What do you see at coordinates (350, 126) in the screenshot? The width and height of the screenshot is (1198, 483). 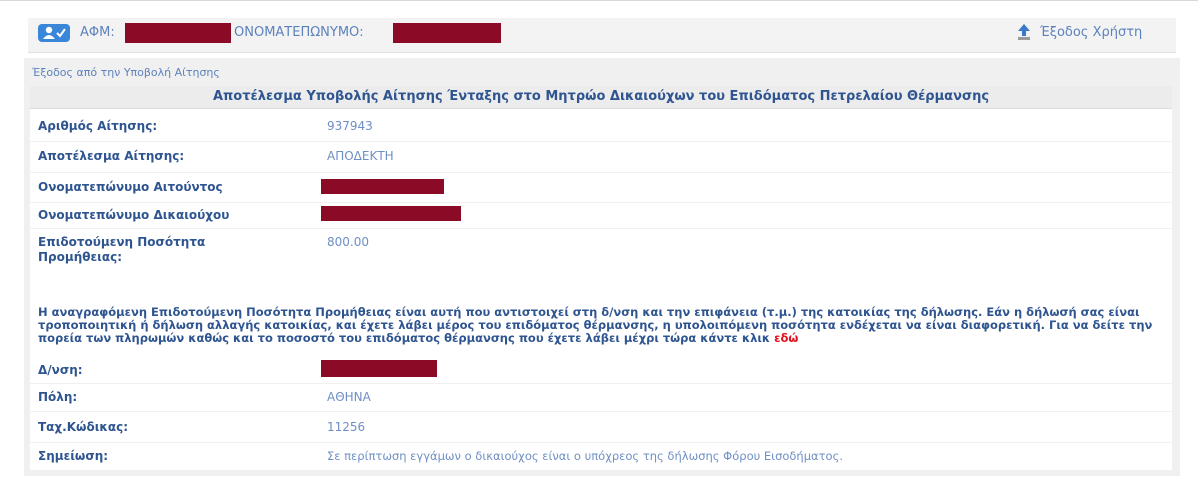 I see `application-number-value: 937943` at bounding box center [350, 126].